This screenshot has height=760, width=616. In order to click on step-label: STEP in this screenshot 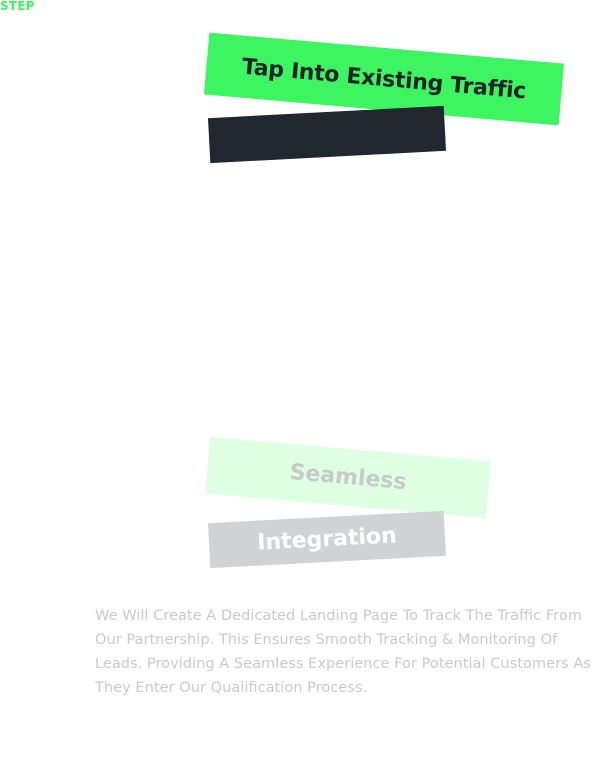, I will do `click(17, 6)`.